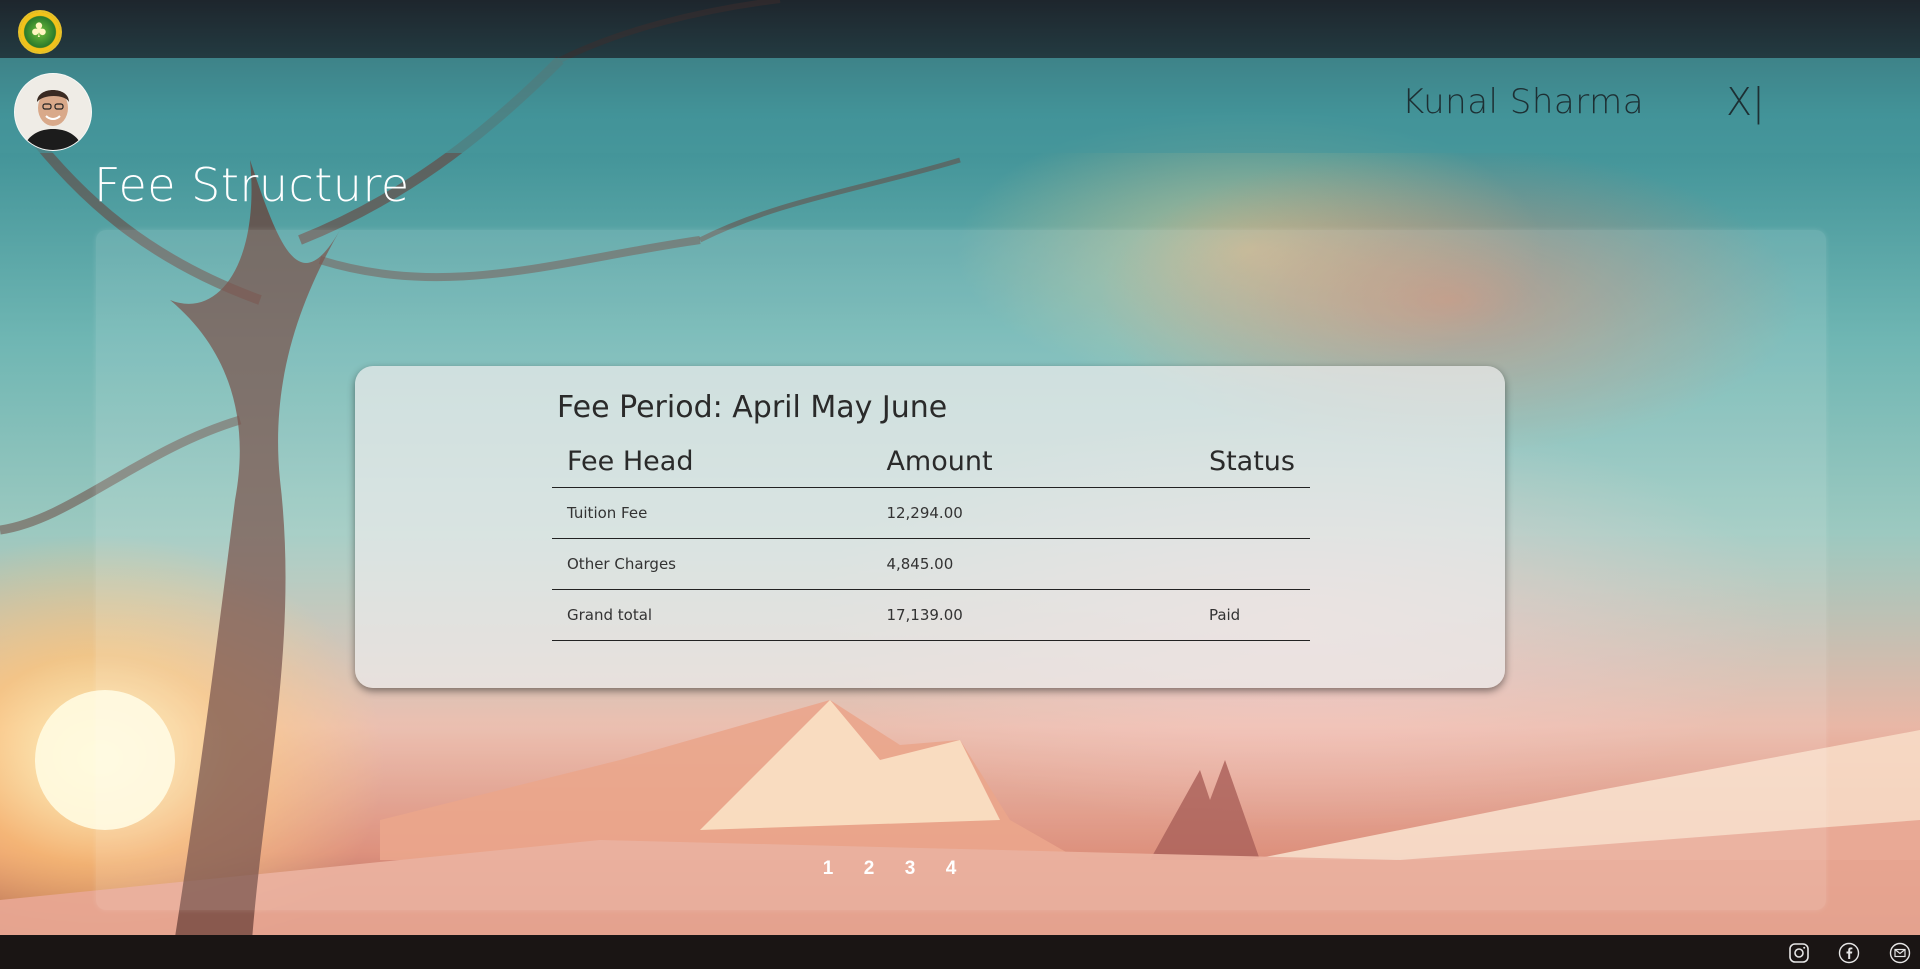 The width and height of the screenshot is (1920, 969). I want to click on avatar, so click(53, 112).